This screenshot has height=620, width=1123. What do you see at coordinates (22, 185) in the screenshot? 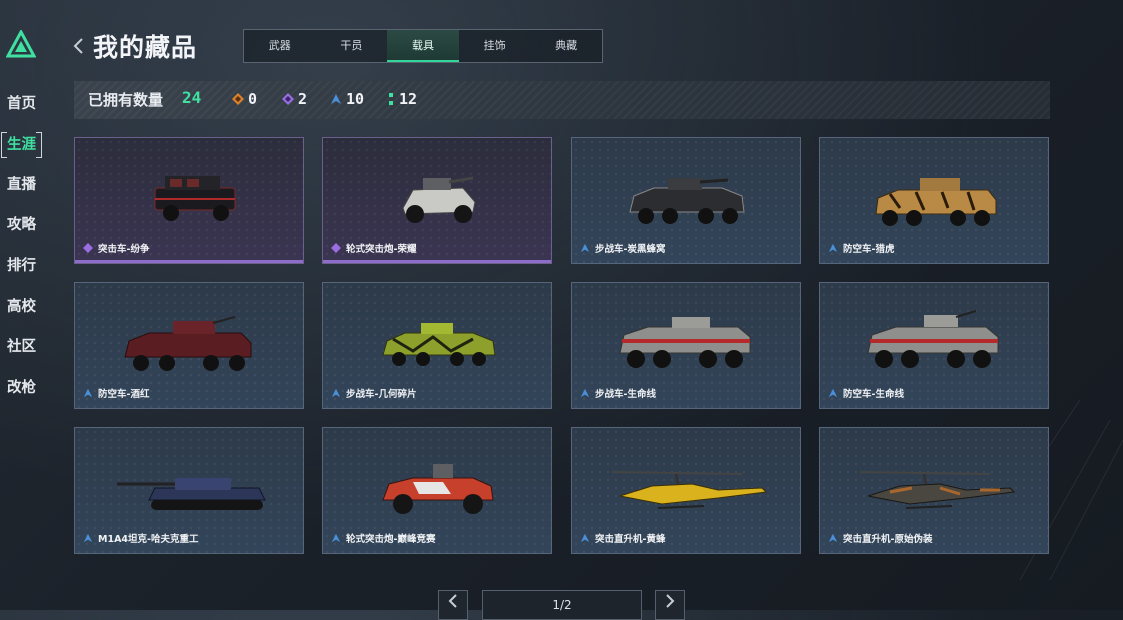
I see `nav-item-live: 直播` at bounding box center [22, 185].